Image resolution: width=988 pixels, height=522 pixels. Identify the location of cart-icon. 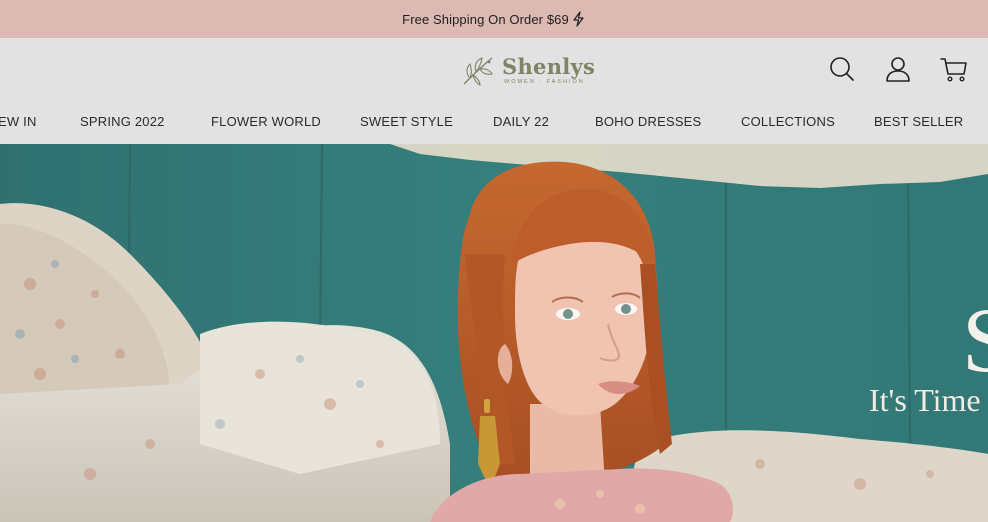
(954, 69).